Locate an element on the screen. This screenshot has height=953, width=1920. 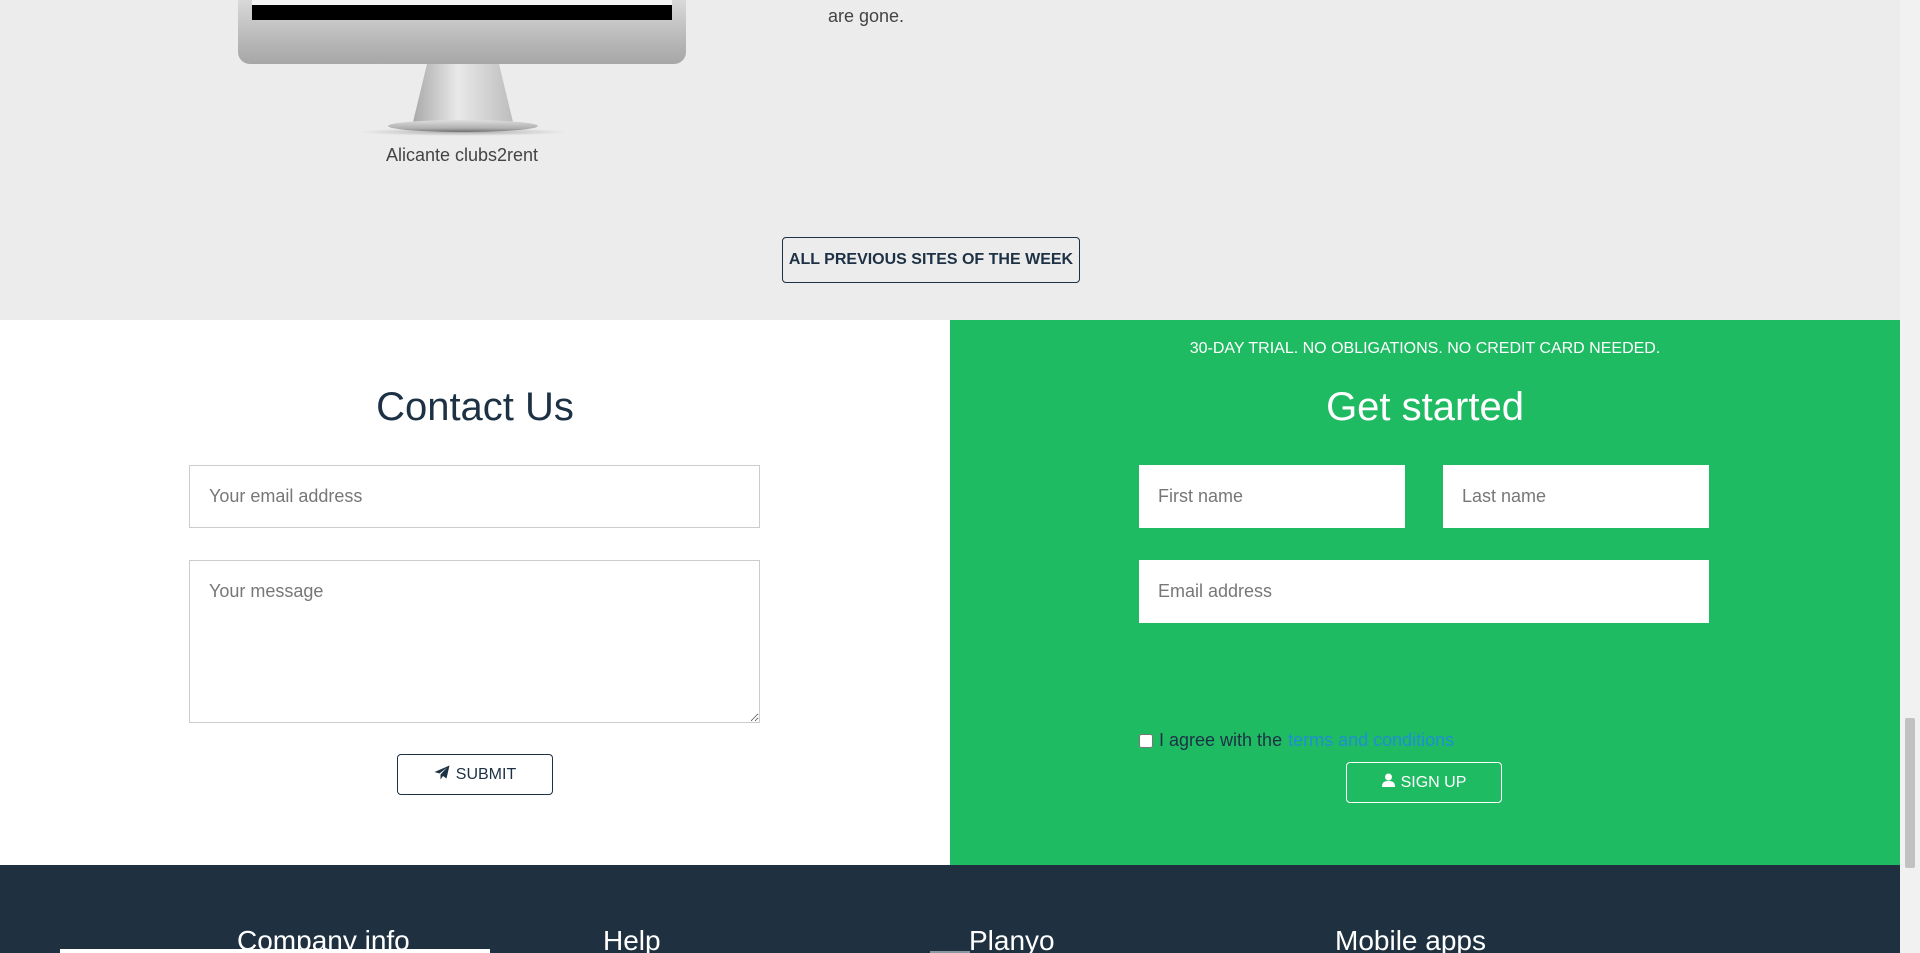
agree-text: I agree with the is located at coordinates (1221, 740).